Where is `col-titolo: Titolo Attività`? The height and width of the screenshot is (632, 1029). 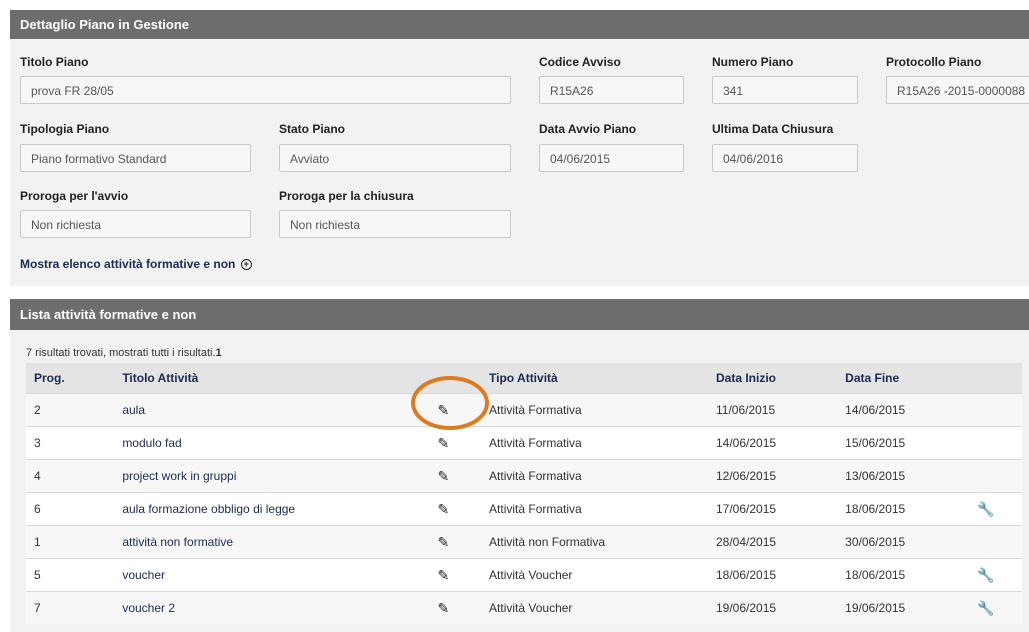 col-titolo: Titolo Attività is located at coordinates (271, 378).